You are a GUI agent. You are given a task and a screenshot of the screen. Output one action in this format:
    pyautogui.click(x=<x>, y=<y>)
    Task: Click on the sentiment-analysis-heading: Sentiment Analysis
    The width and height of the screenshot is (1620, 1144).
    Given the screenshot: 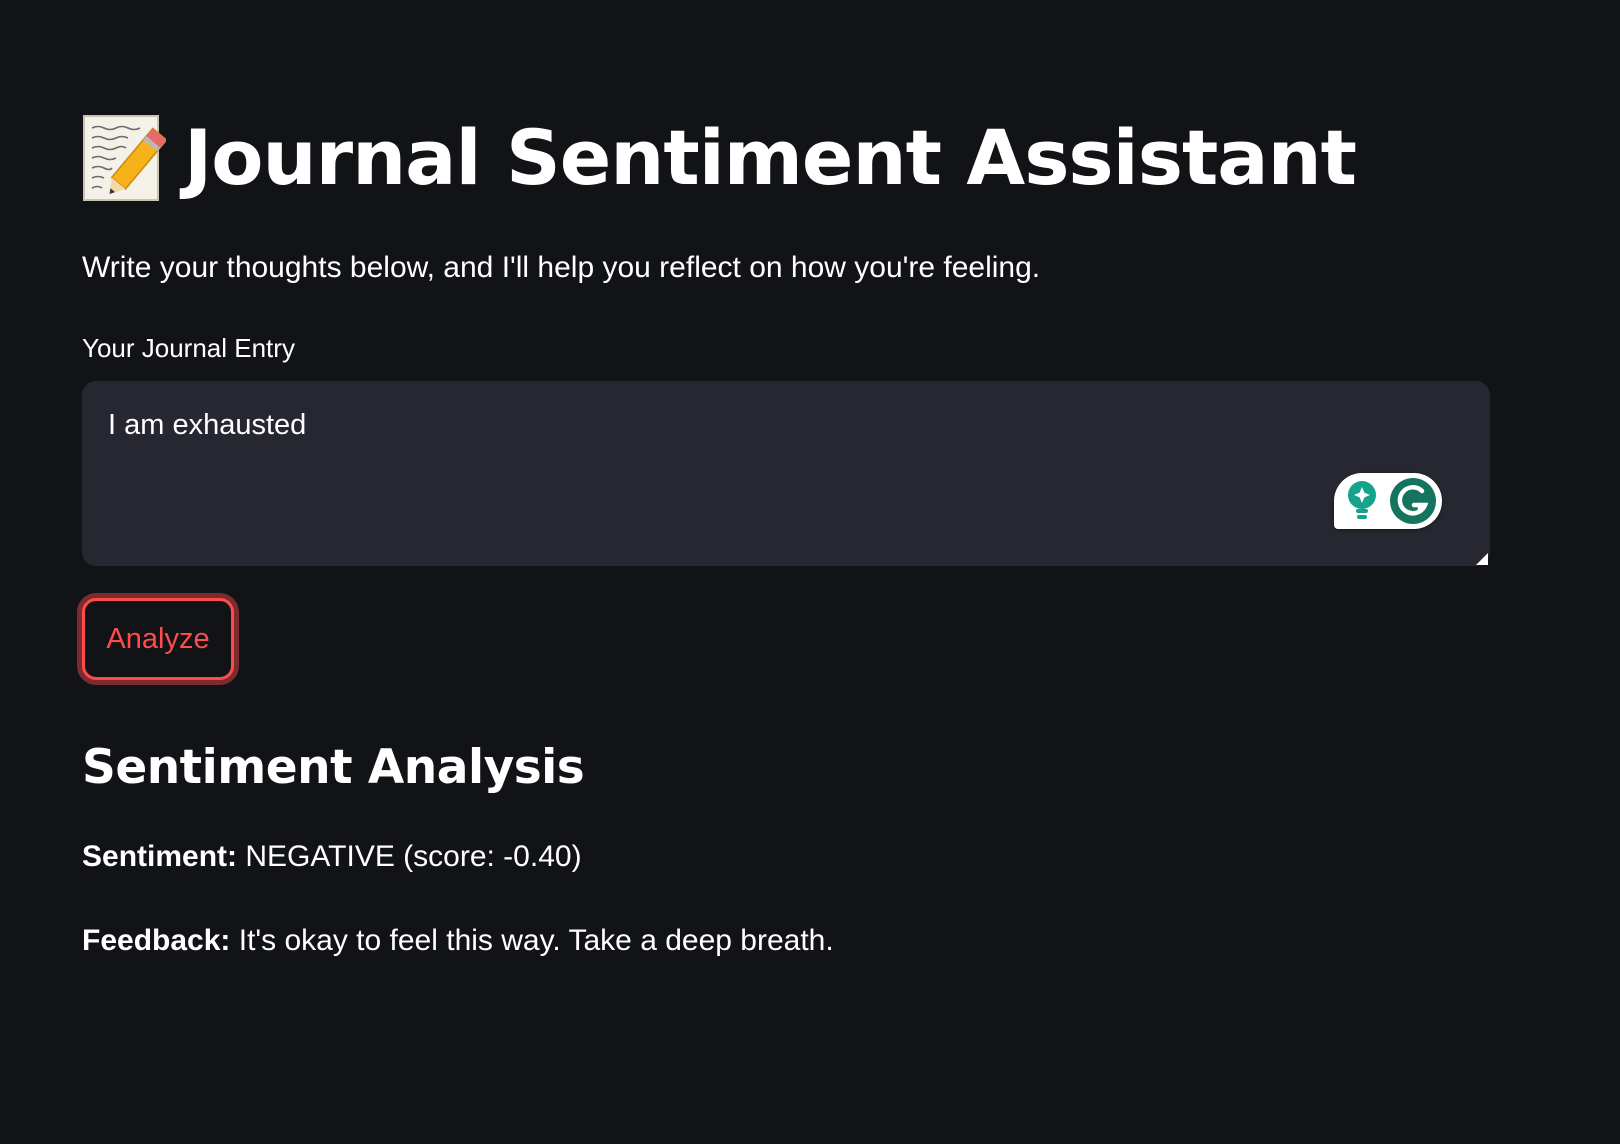 What is the action you would take?
    pyautogui.click(x=333, y=767)
    